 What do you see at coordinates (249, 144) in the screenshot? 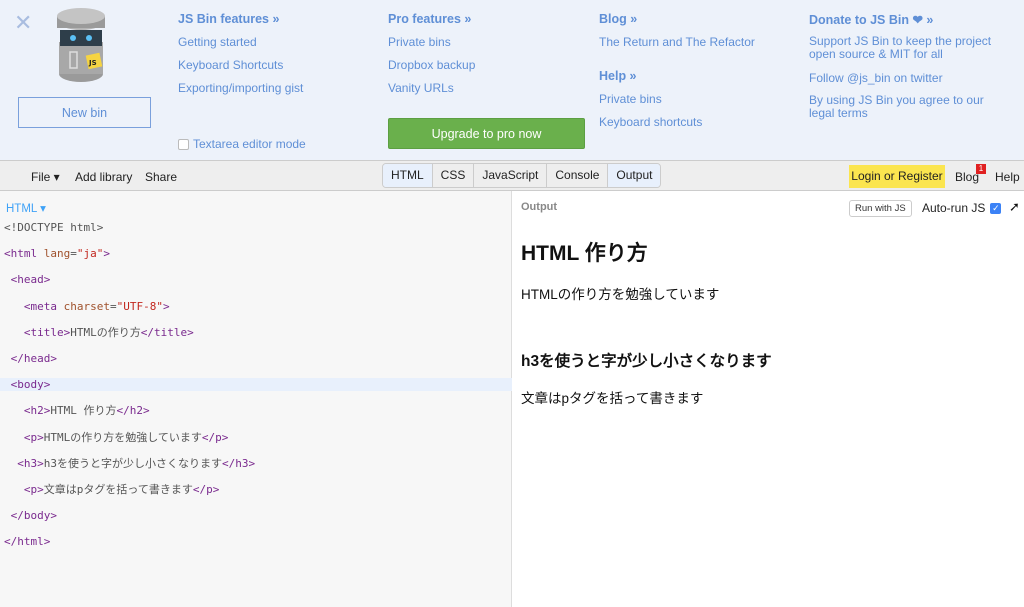
I see `textarea-mode-label: Textarea editor mode` at bounding box center [249, 144].